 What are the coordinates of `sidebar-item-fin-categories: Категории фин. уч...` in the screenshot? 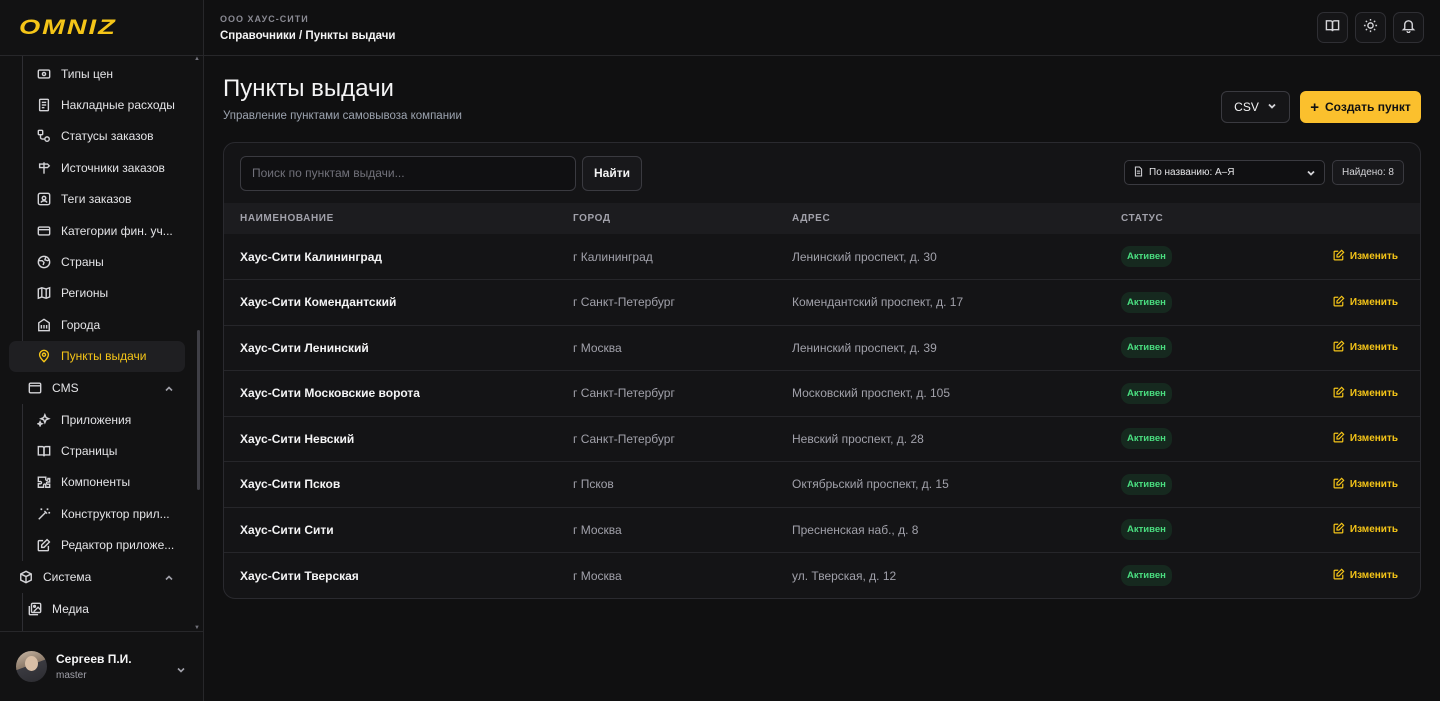 It's located at (101, 230).